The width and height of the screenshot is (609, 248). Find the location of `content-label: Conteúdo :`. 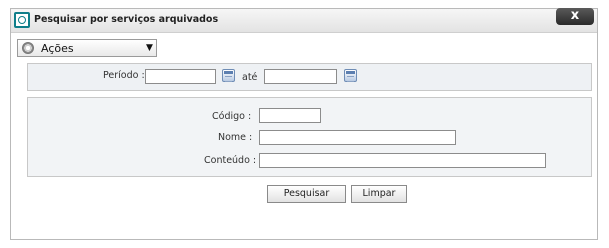

content-label: Conteúdo : is located at coordinates (230, 160).